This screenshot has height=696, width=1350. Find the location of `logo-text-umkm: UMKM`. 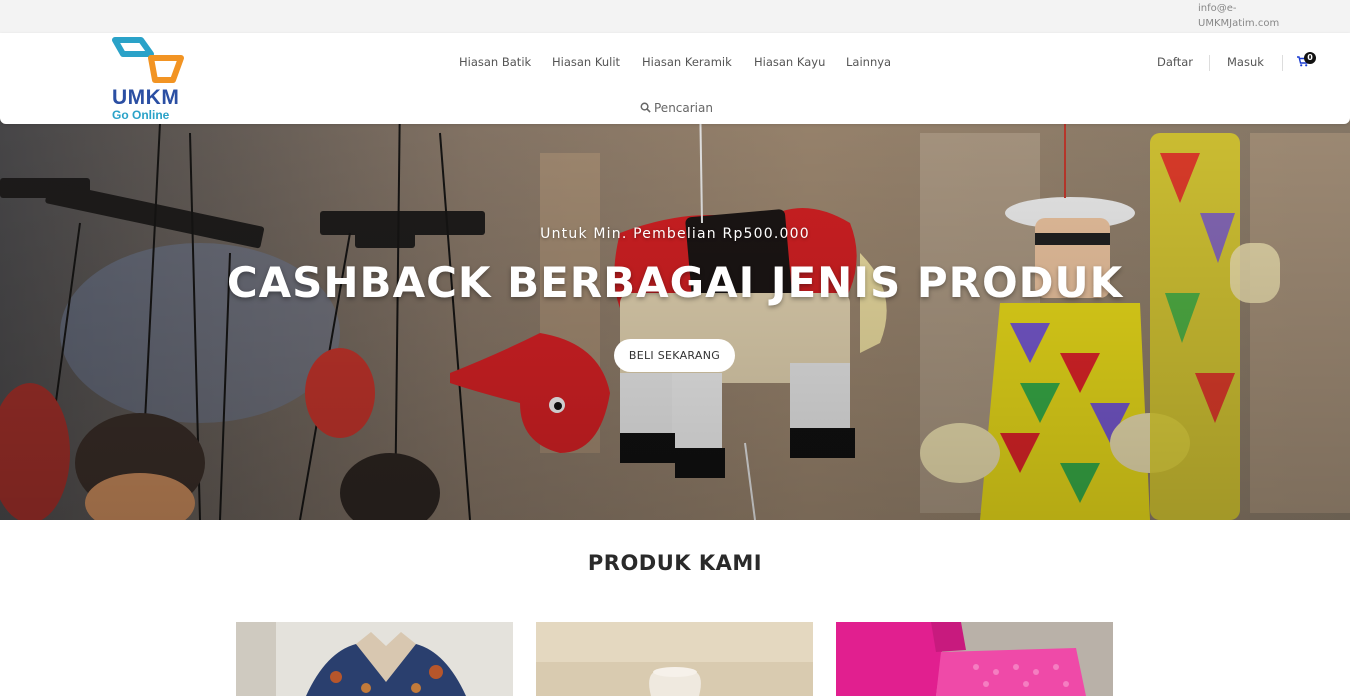

logo-text-umkm: UMKM is located at coordinates (146, 97).